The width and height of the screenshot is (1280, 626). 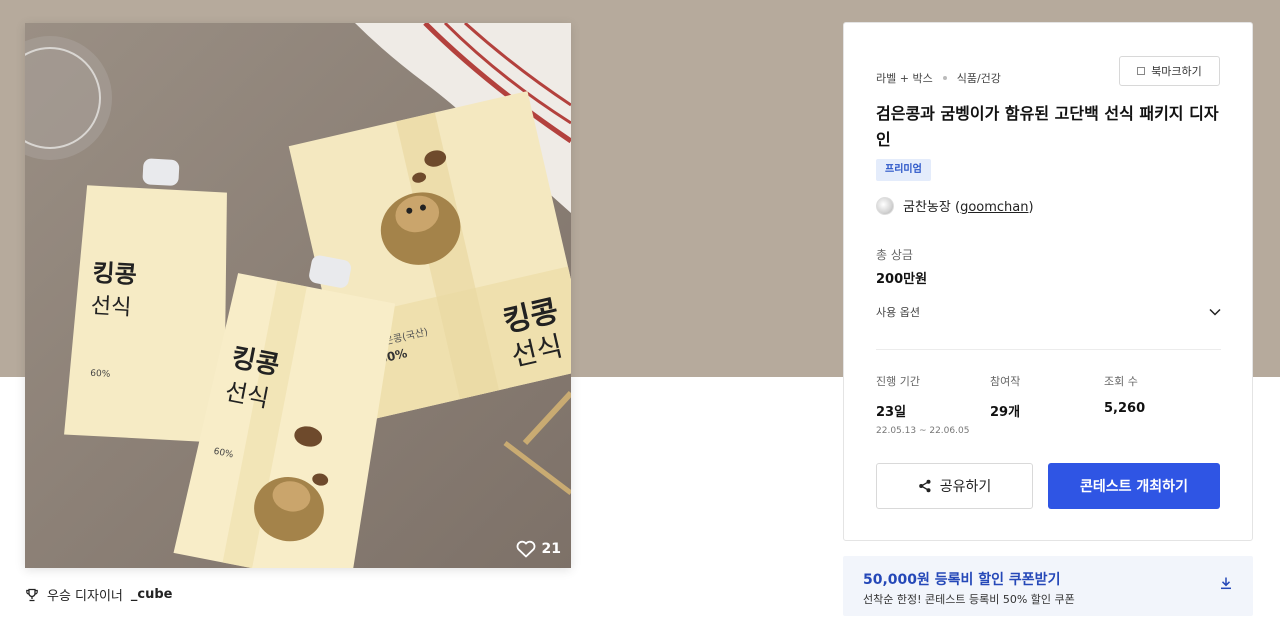 What do you see at coordinates (85, 596) in the screenshot?
I see `designer-prefix: 우승 디자이너` at bounding box center [85, 596].